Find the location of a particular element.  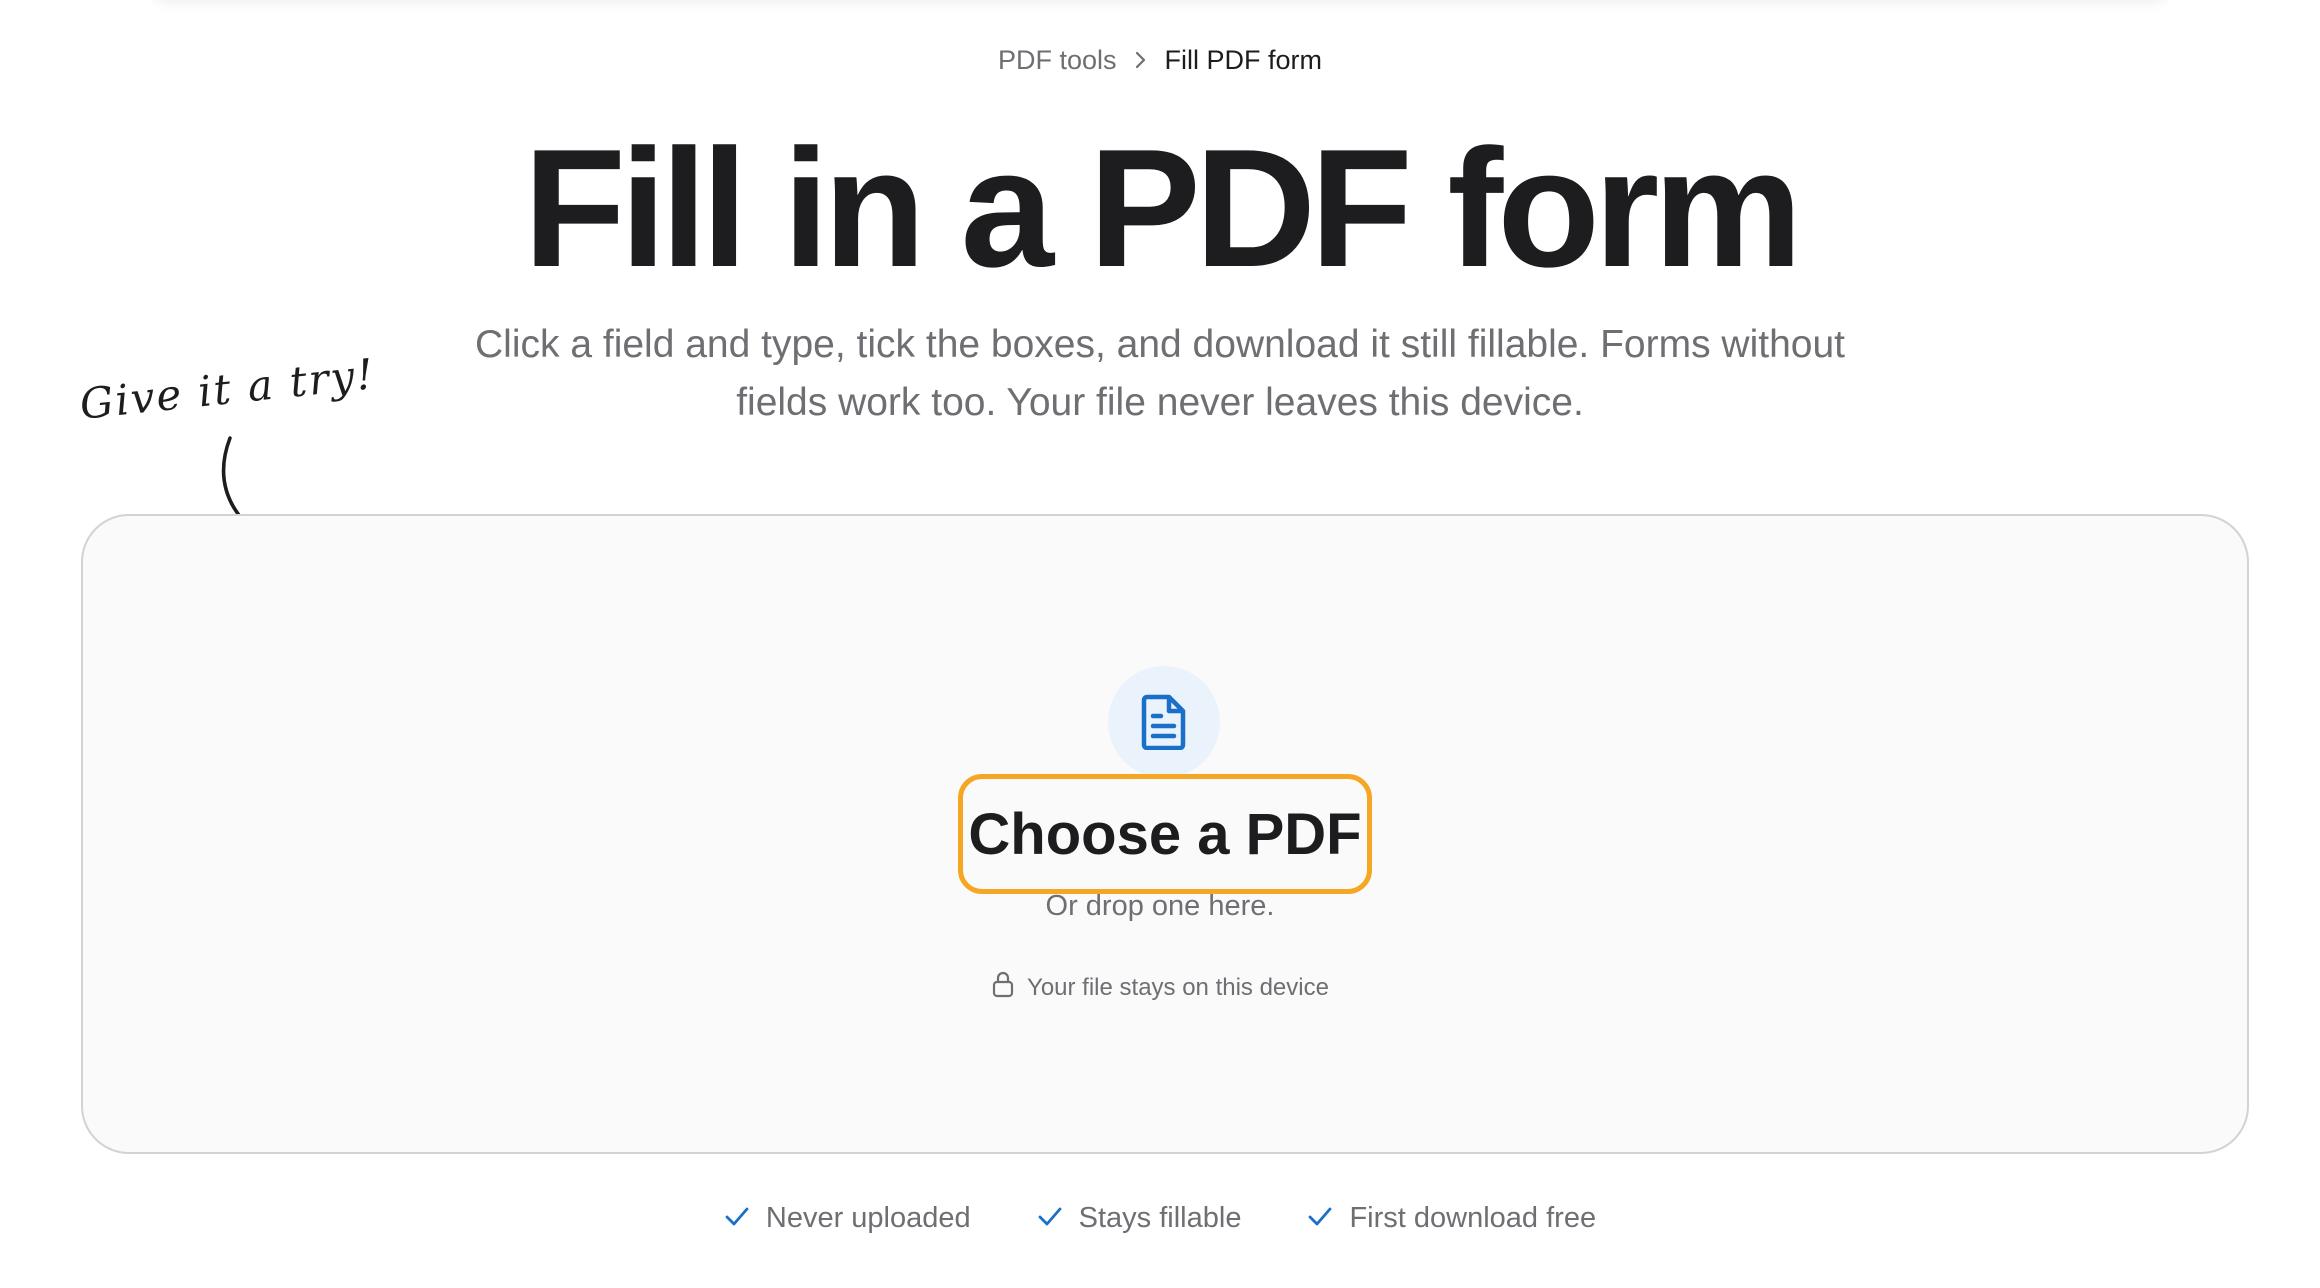

give-it-a-try-hint: Give it a try! is located at coordinates (227, 389).